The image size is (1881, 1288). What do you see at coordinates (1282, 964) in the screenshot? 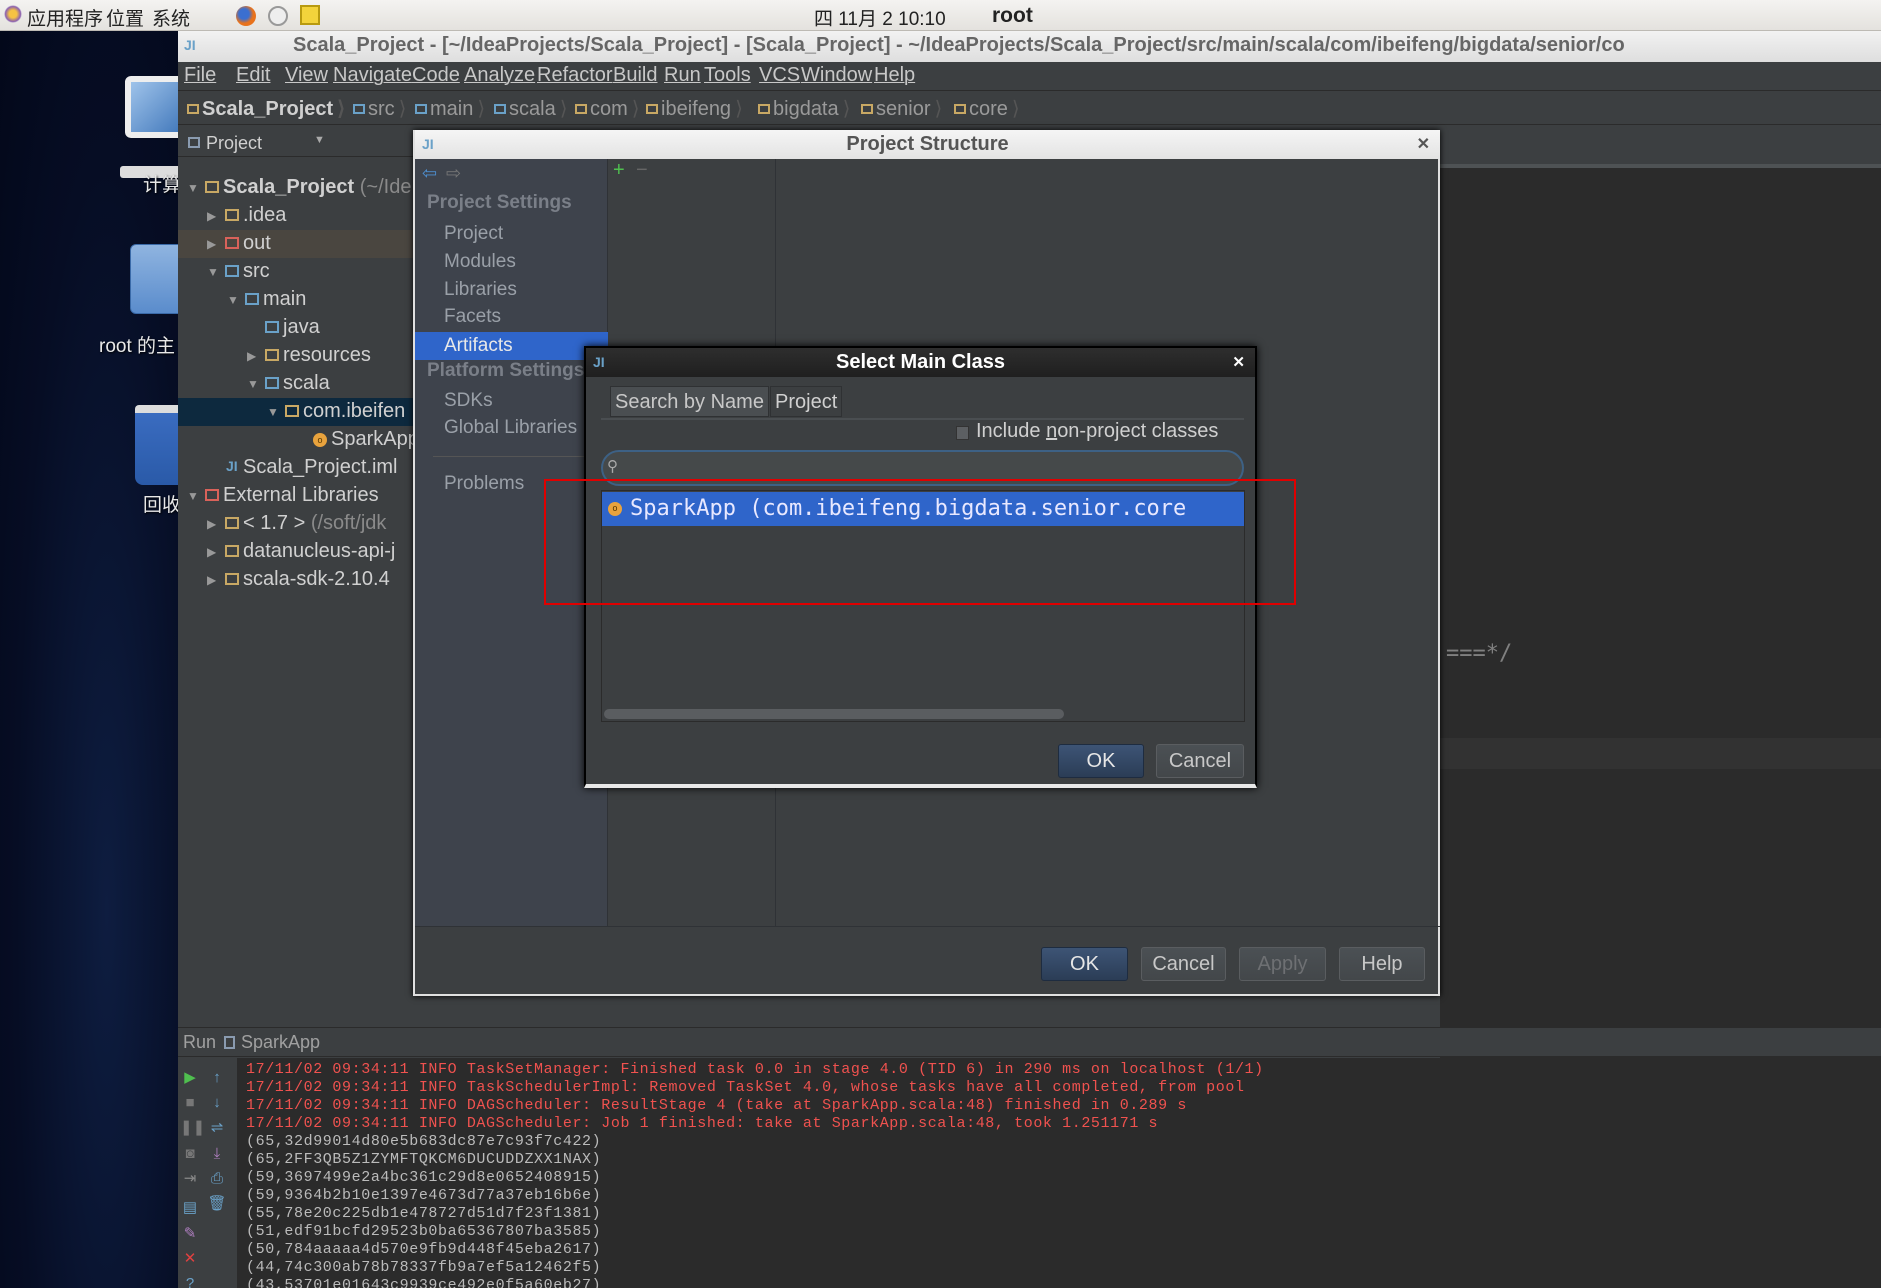
I see `apply-button: Apply` at bounding box center [1282, 964].